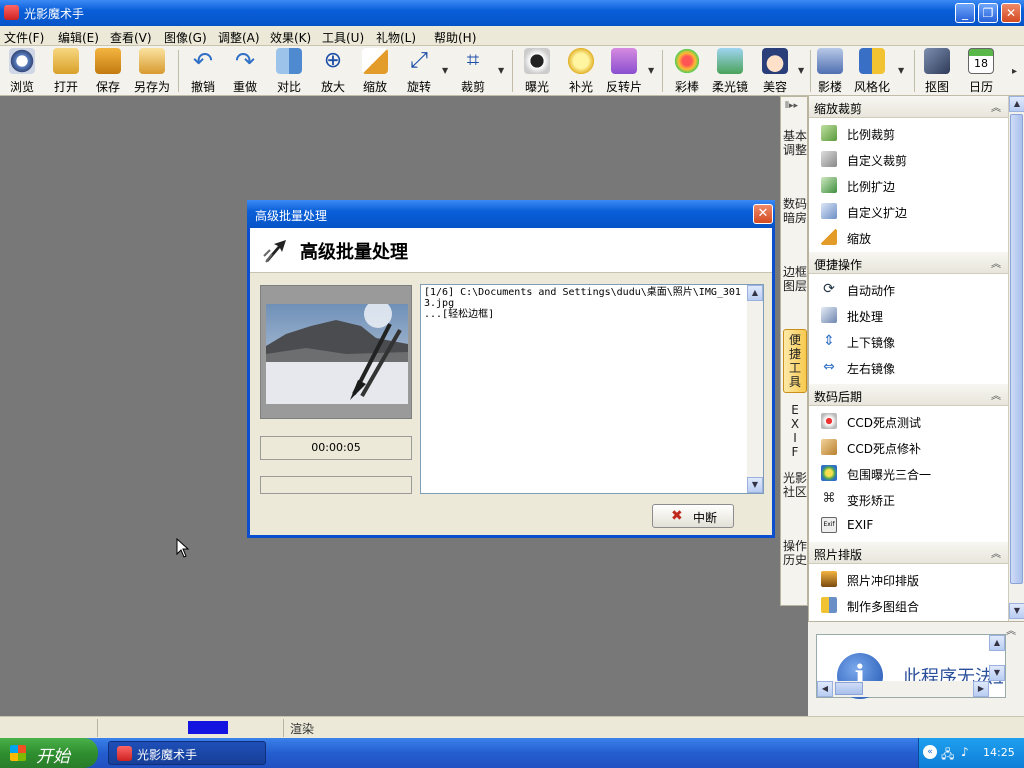 Image resolution: width=1024 pixels, height=768 pixels. Describe the element at coordinates (795, 553) in the screenshot. I see `tab-history: 操作历史` at that location.